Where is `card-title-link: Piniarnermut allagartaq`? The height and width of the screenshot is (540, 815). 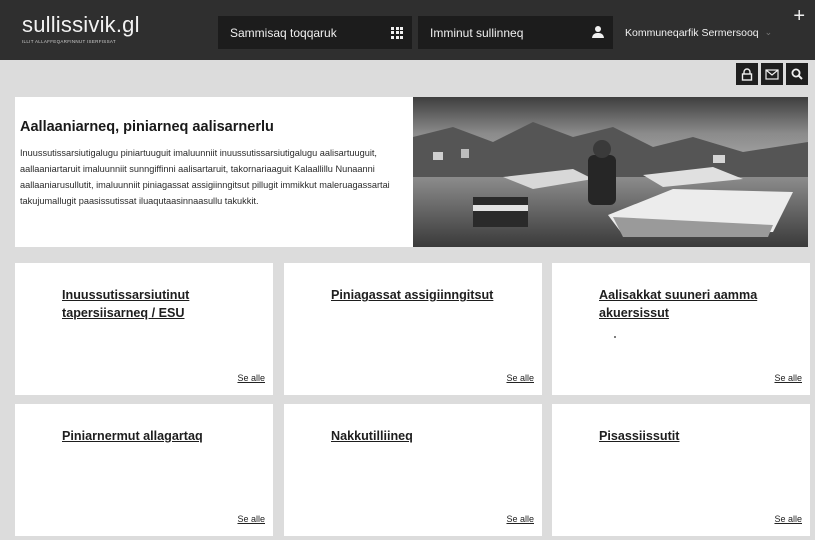
card-title-link: Piniarnermut allagartaq is located at coordinates (162, 436).